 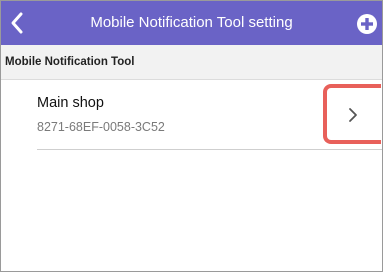 I want to click on chevron-right-icon, so click(x=353, y=115).